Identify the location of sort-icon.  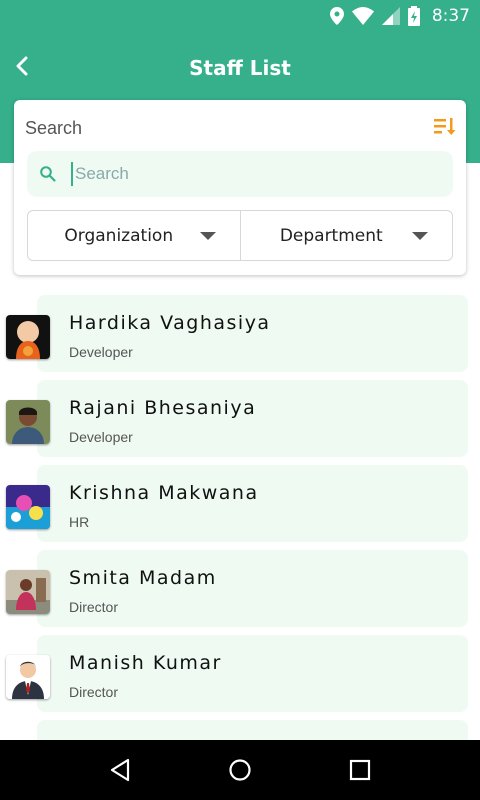
(445, 126).